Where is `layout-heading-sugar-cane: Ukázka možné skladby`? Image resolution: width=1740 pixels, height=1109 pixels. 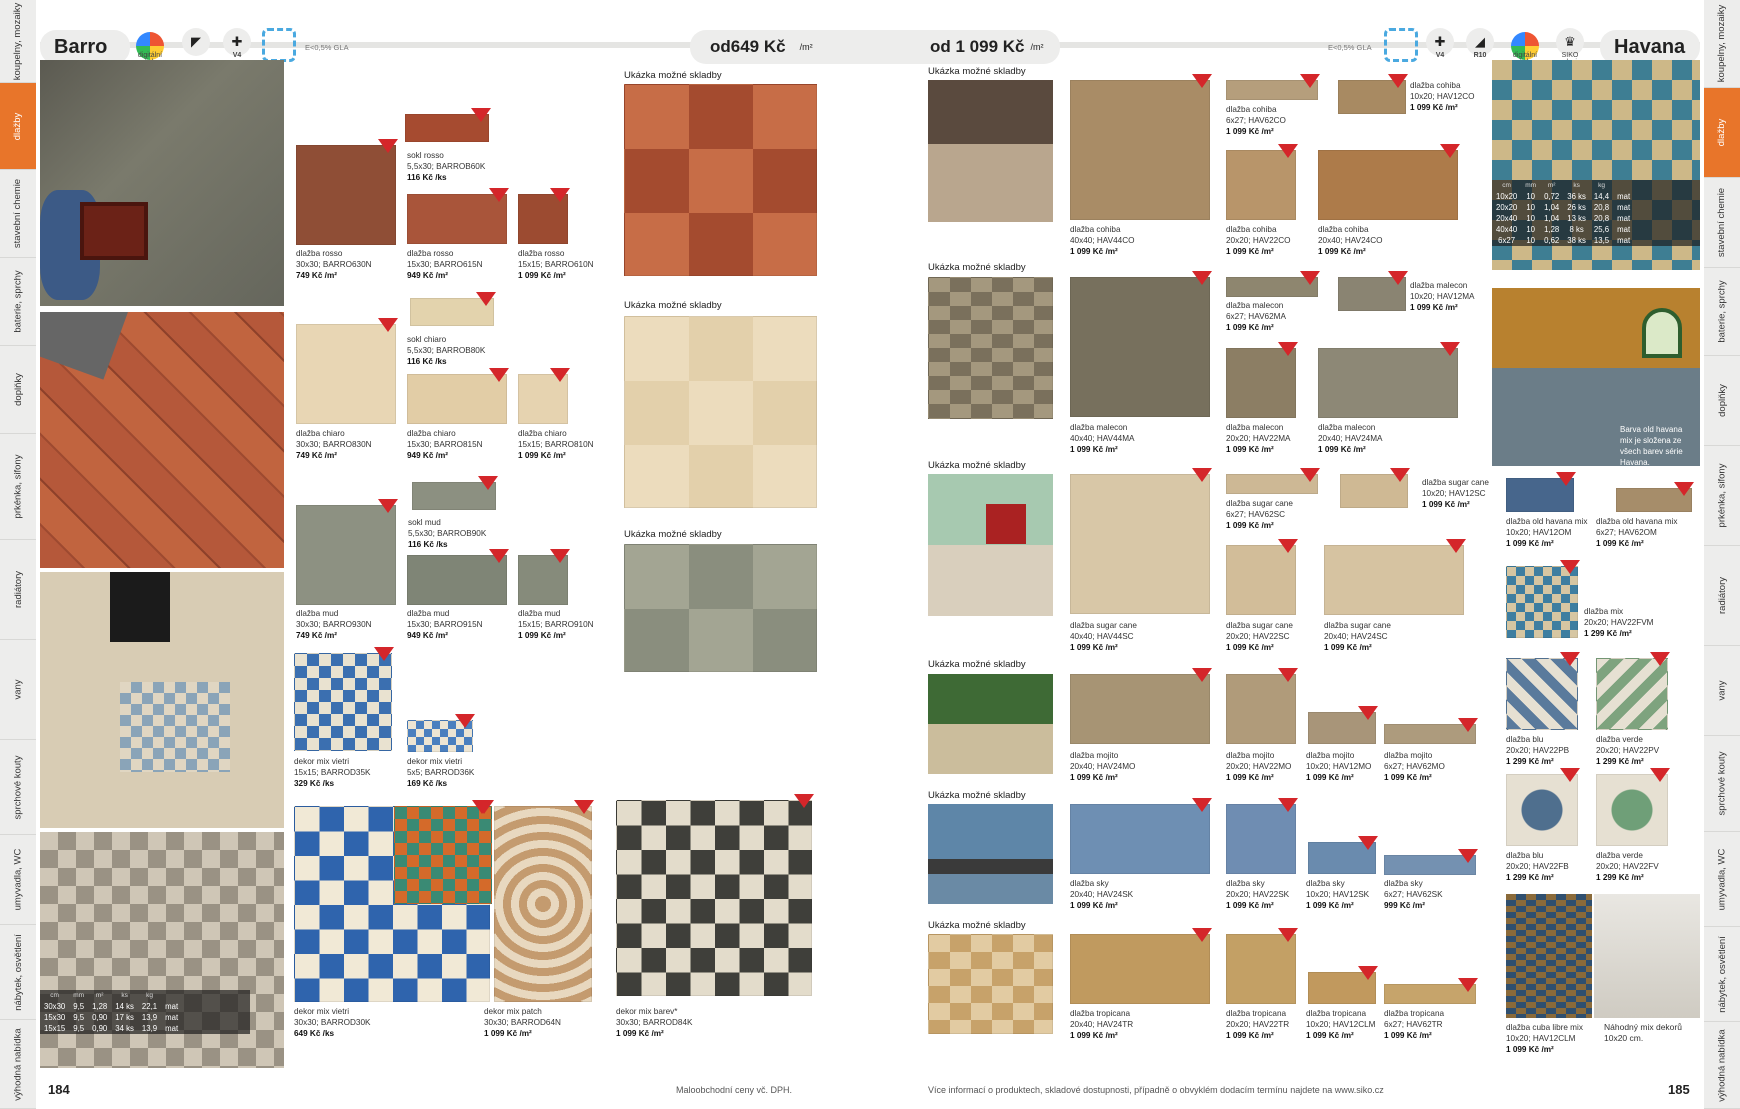 layout-heading-sugar-cane: Ukázka možné skladby is located at coordinates (977, 465).